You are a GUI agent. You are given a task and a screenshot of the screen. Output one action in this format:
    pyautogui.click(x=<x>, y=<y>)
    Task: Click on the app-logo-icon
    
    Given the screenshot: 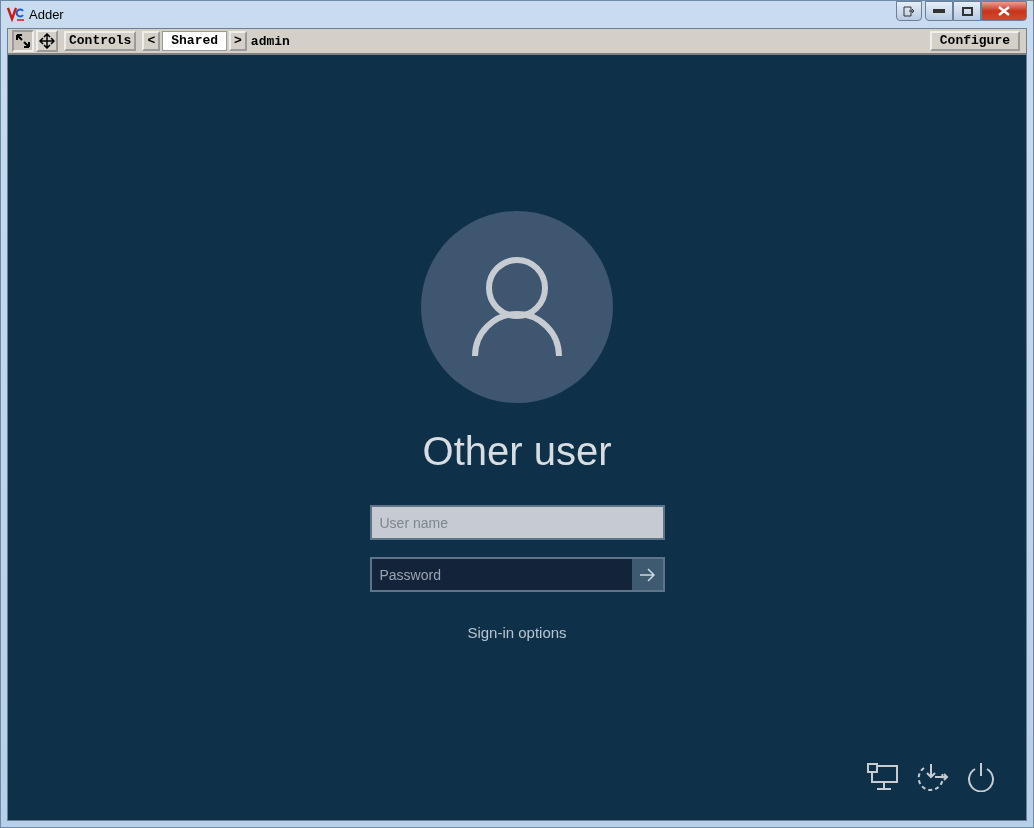 What is the action you would take?
    pyautogui.click(x=16, y=14)
    